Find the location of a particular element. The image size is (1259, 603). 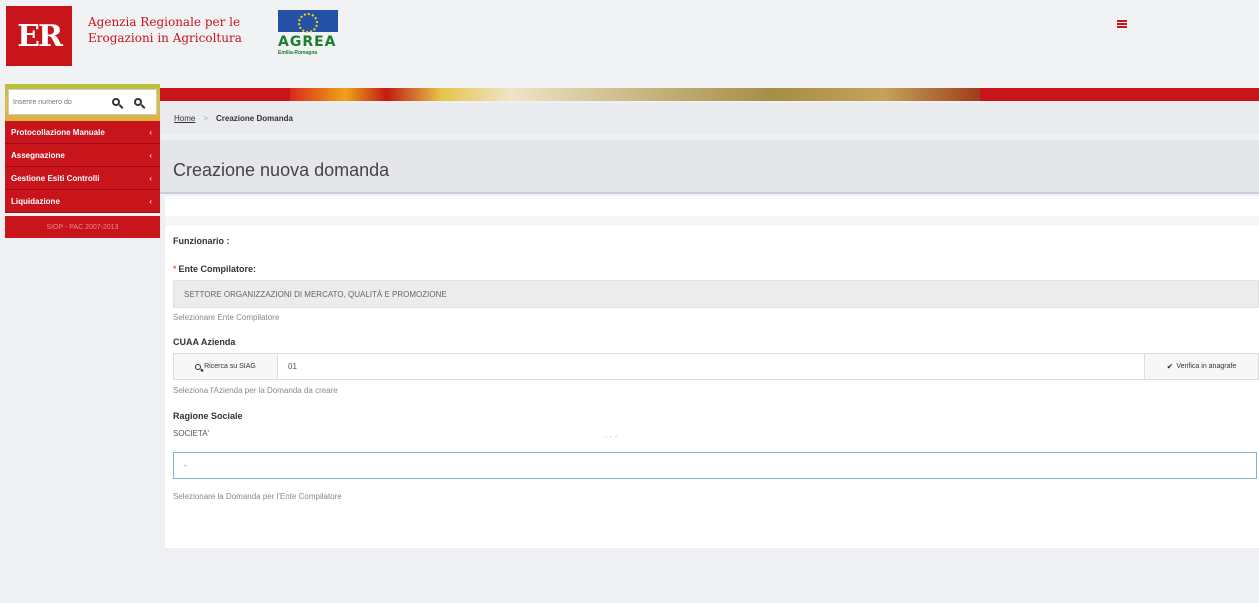

ente-compilatore-help: Selezionare Ente Compilatore is located at coordinates (226, 317).